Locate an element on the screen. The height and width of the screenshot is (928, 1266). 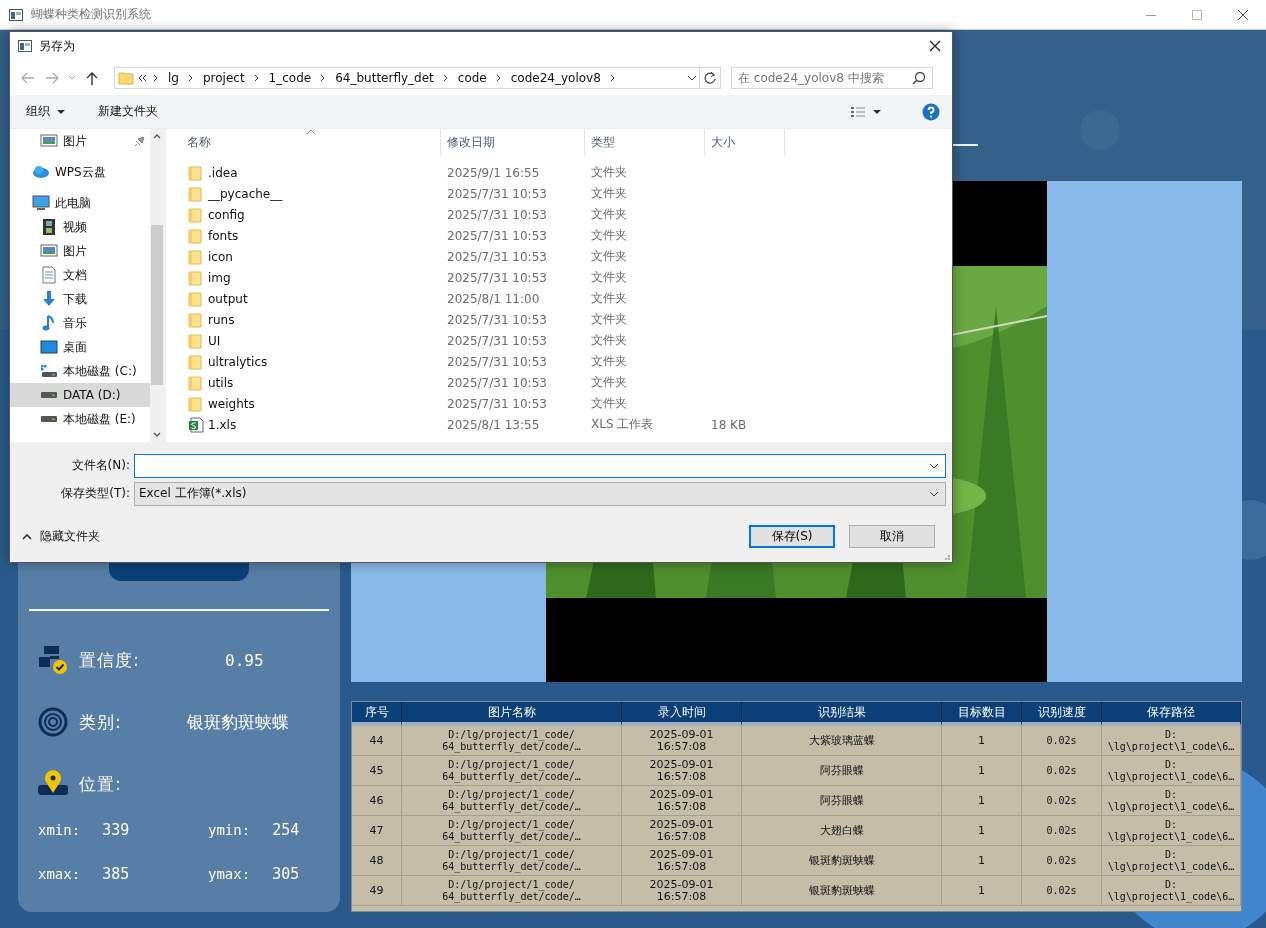
app-icon is located at coordinates (16, 14).